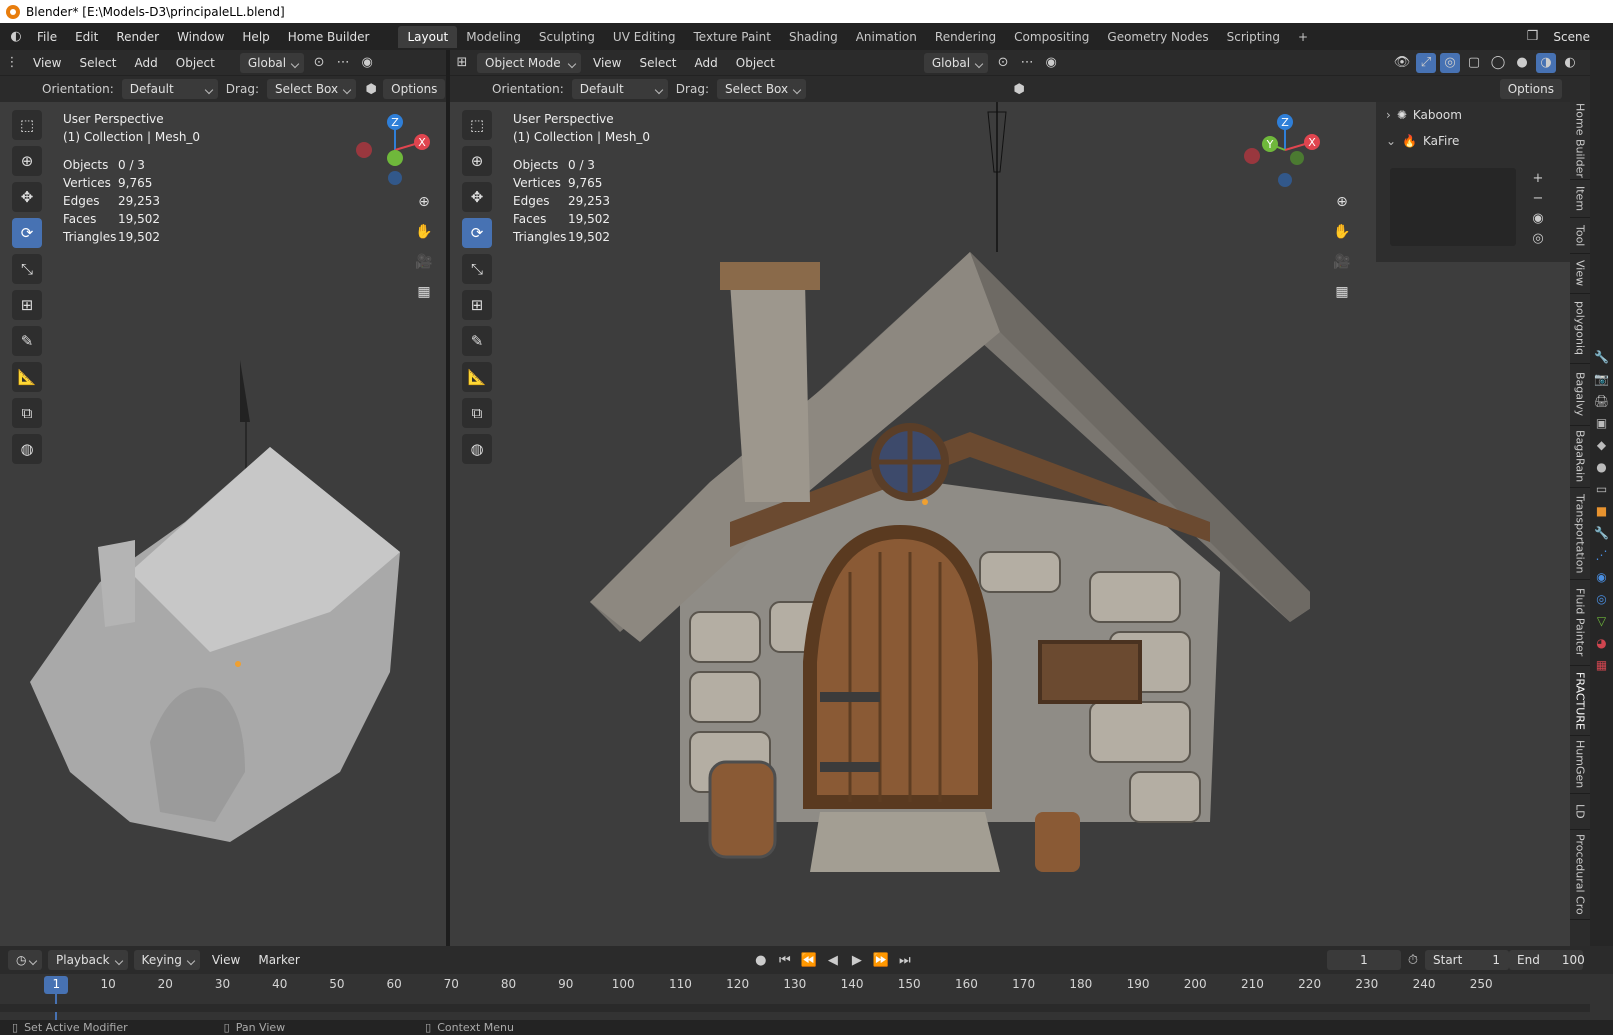 The height and width of the screenshot is (1035, 1613). What do you see at coordinates (1538, 238) in the screenshot?
I see `link-icon: ◎` at bounding box center [1538, 238].